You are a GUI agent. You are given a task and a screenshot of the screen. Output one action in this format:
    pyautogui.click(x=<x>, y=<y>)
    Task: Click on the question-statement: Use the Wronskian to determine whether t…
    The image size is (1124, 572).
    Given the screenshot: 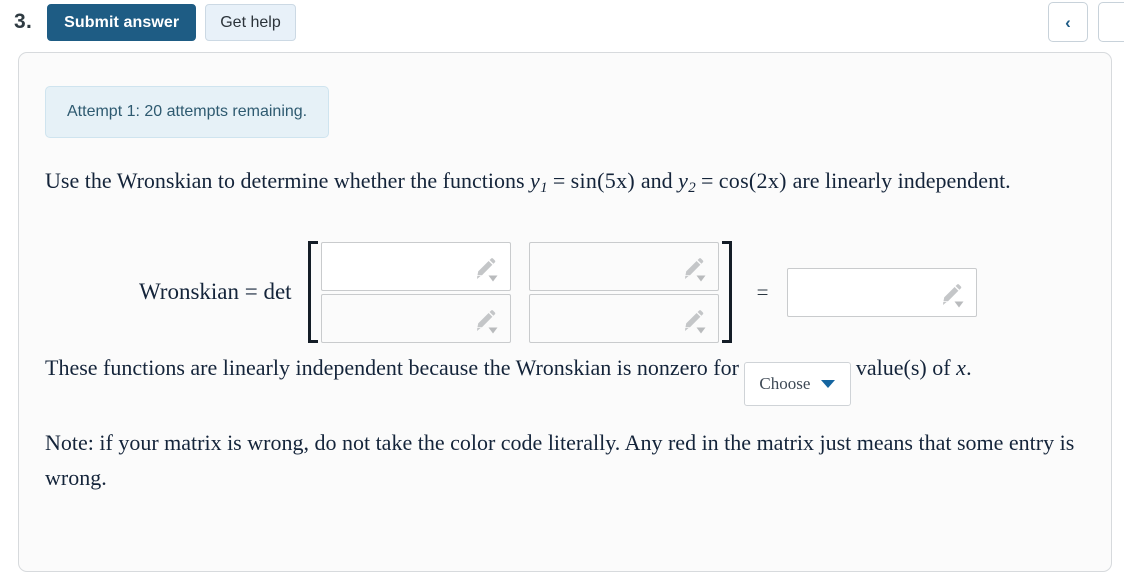 What is the action you would take?
    pyautogui.click(x=540, y=184)
    